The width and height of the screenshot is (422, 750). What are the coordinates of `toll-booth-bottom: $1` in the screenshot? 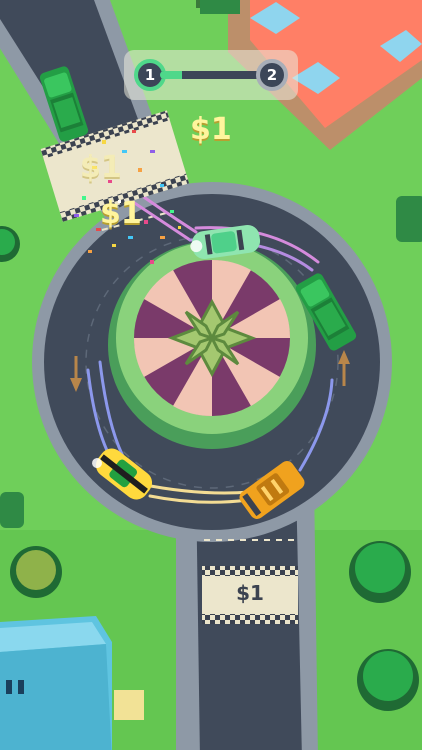 It's located at (250, 595).